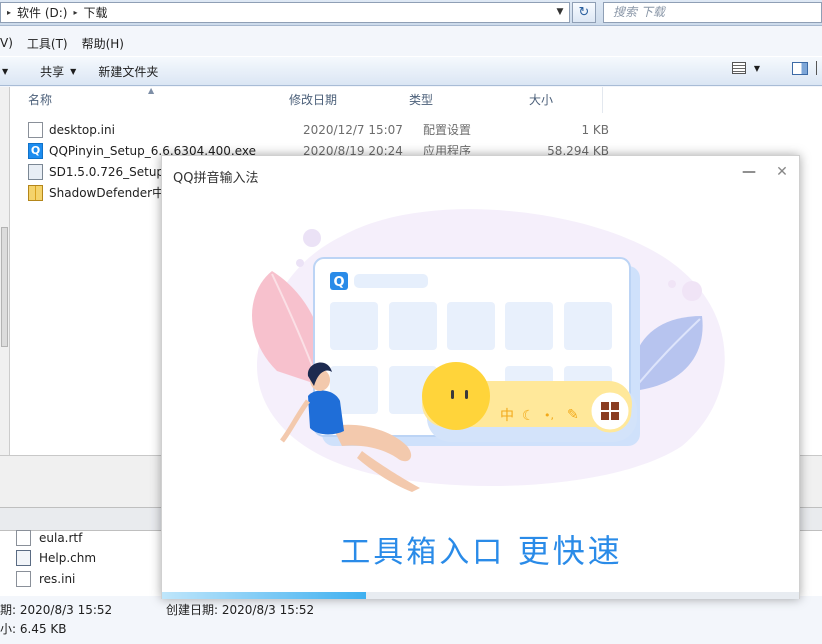 The image size is (822, 644). Describe the element at coordinates (128, 71) in the screenshot. I see `new-folder-button: 新建文件夹` at that location.